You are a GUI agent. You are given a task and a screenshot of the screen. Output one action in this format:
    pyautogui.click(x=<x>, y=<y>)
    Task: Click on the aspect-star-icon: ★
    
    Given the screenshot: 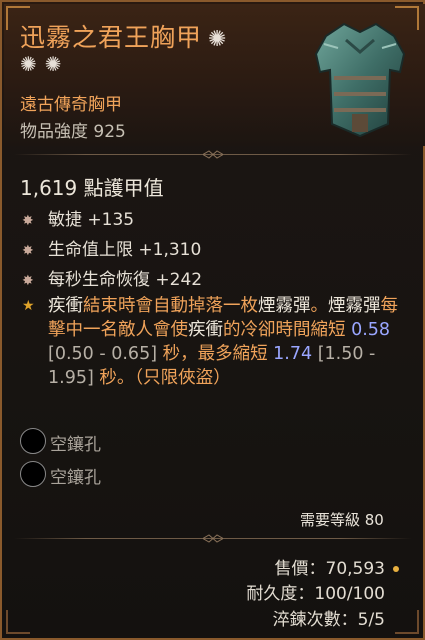 What is the action you would take?
    pyautogui.click(x=28, y=306)
    